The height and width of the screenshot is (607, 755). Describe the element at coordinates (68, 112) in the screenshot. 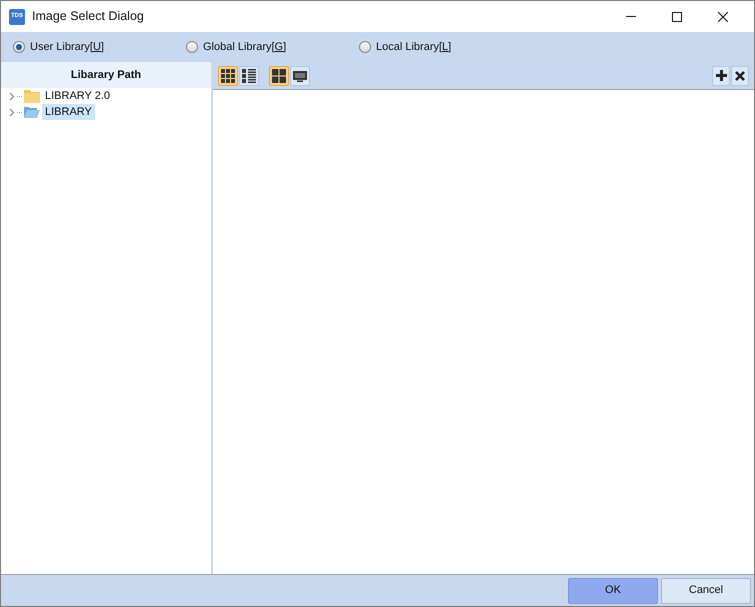

I see `tree-item: LIBRARY` at that location.